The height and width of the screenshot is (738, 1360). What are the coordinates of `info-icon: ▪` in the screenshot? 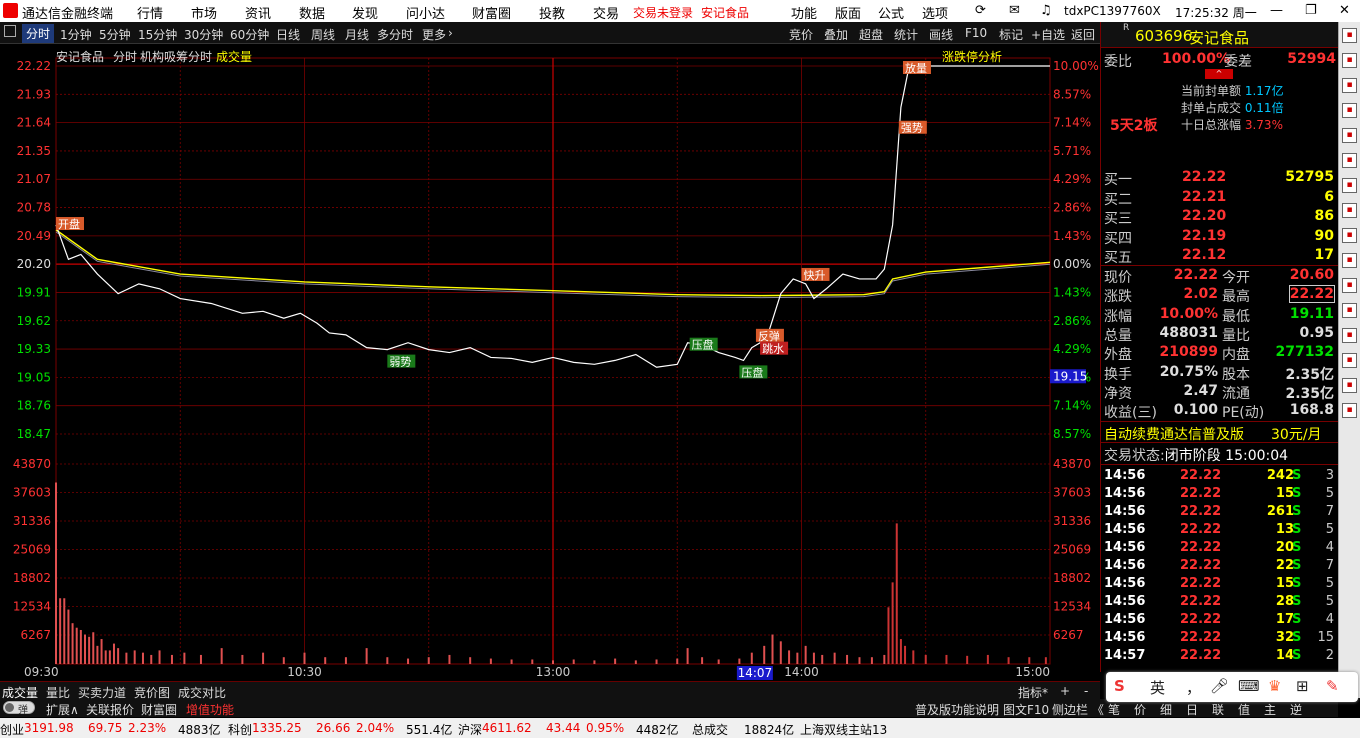 It's located at (1349, 160).